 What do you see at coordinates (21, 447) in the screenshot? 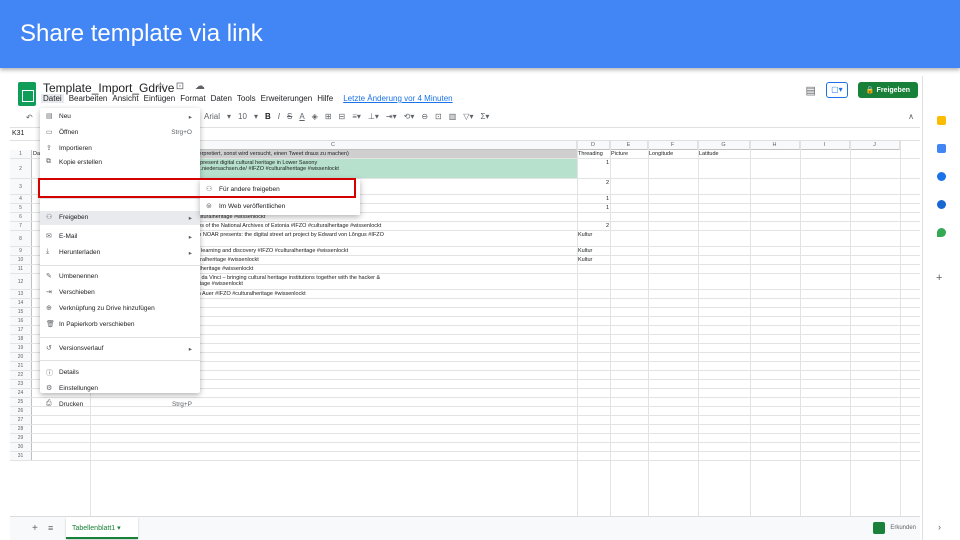
I see `row-number: 30` at bounding box center [21, 447].